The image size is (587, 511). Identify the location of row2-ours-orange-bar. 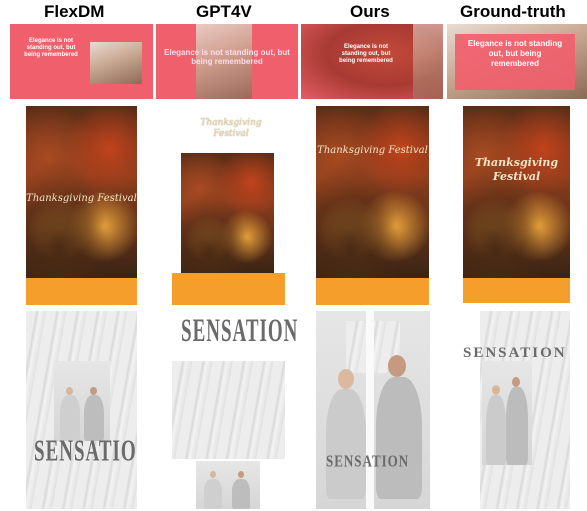
(372, 291).